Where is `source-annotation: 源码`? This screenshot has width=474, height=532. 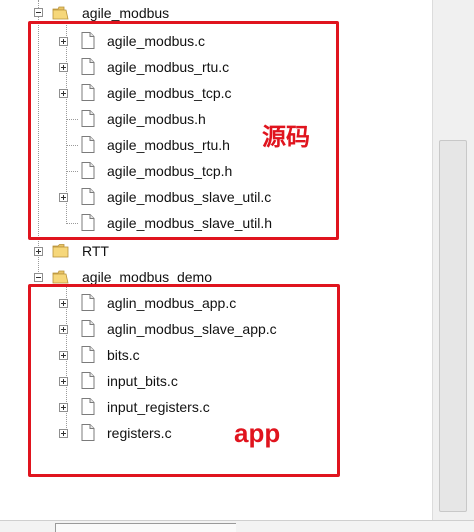
source-annotation: 源码 is located at coordinates (286, 137).